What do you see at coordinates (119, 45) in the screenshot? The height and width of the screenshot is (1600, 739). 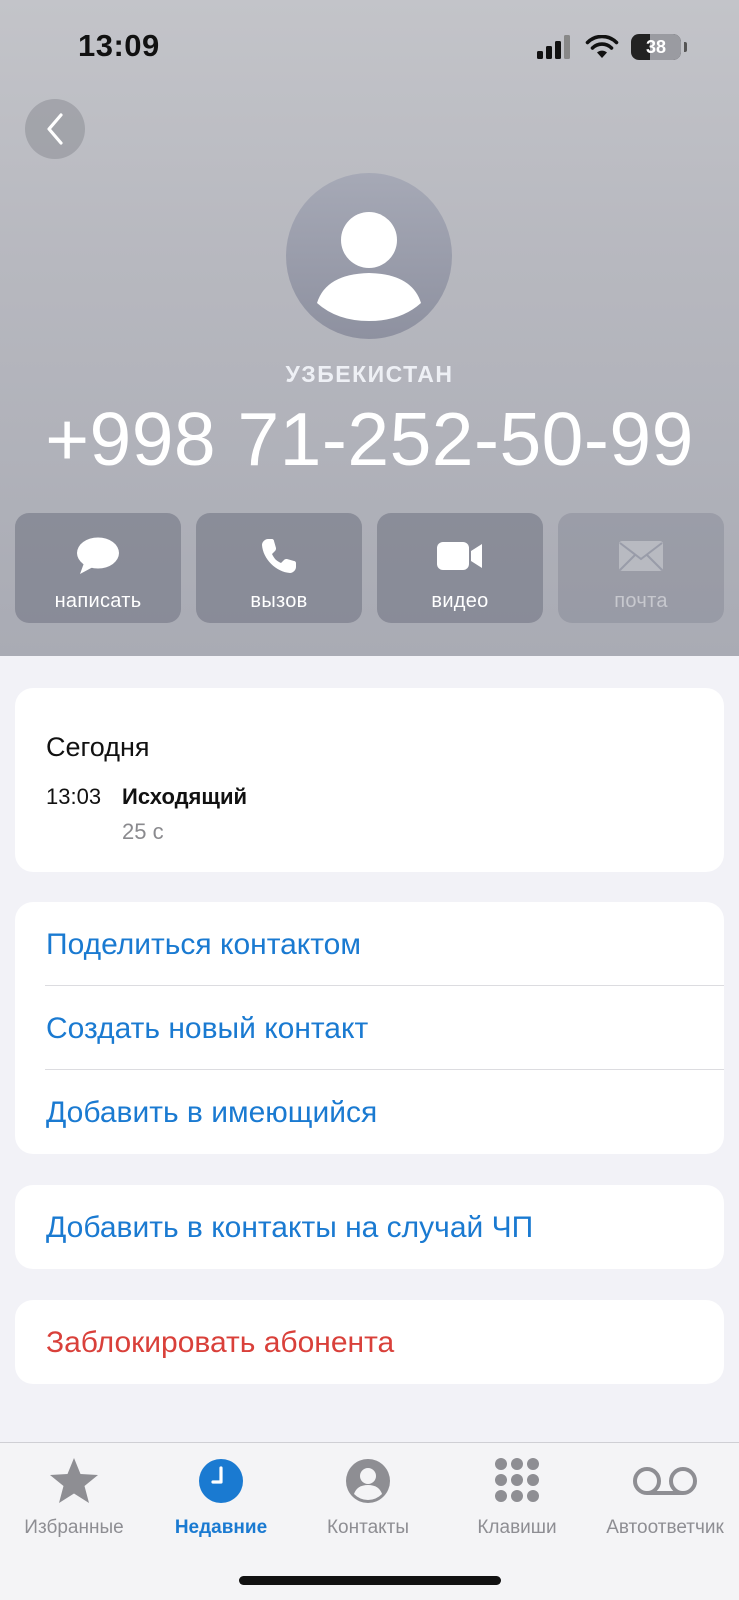 I see `status-time: 13:09` at bounding box center [119, 45].